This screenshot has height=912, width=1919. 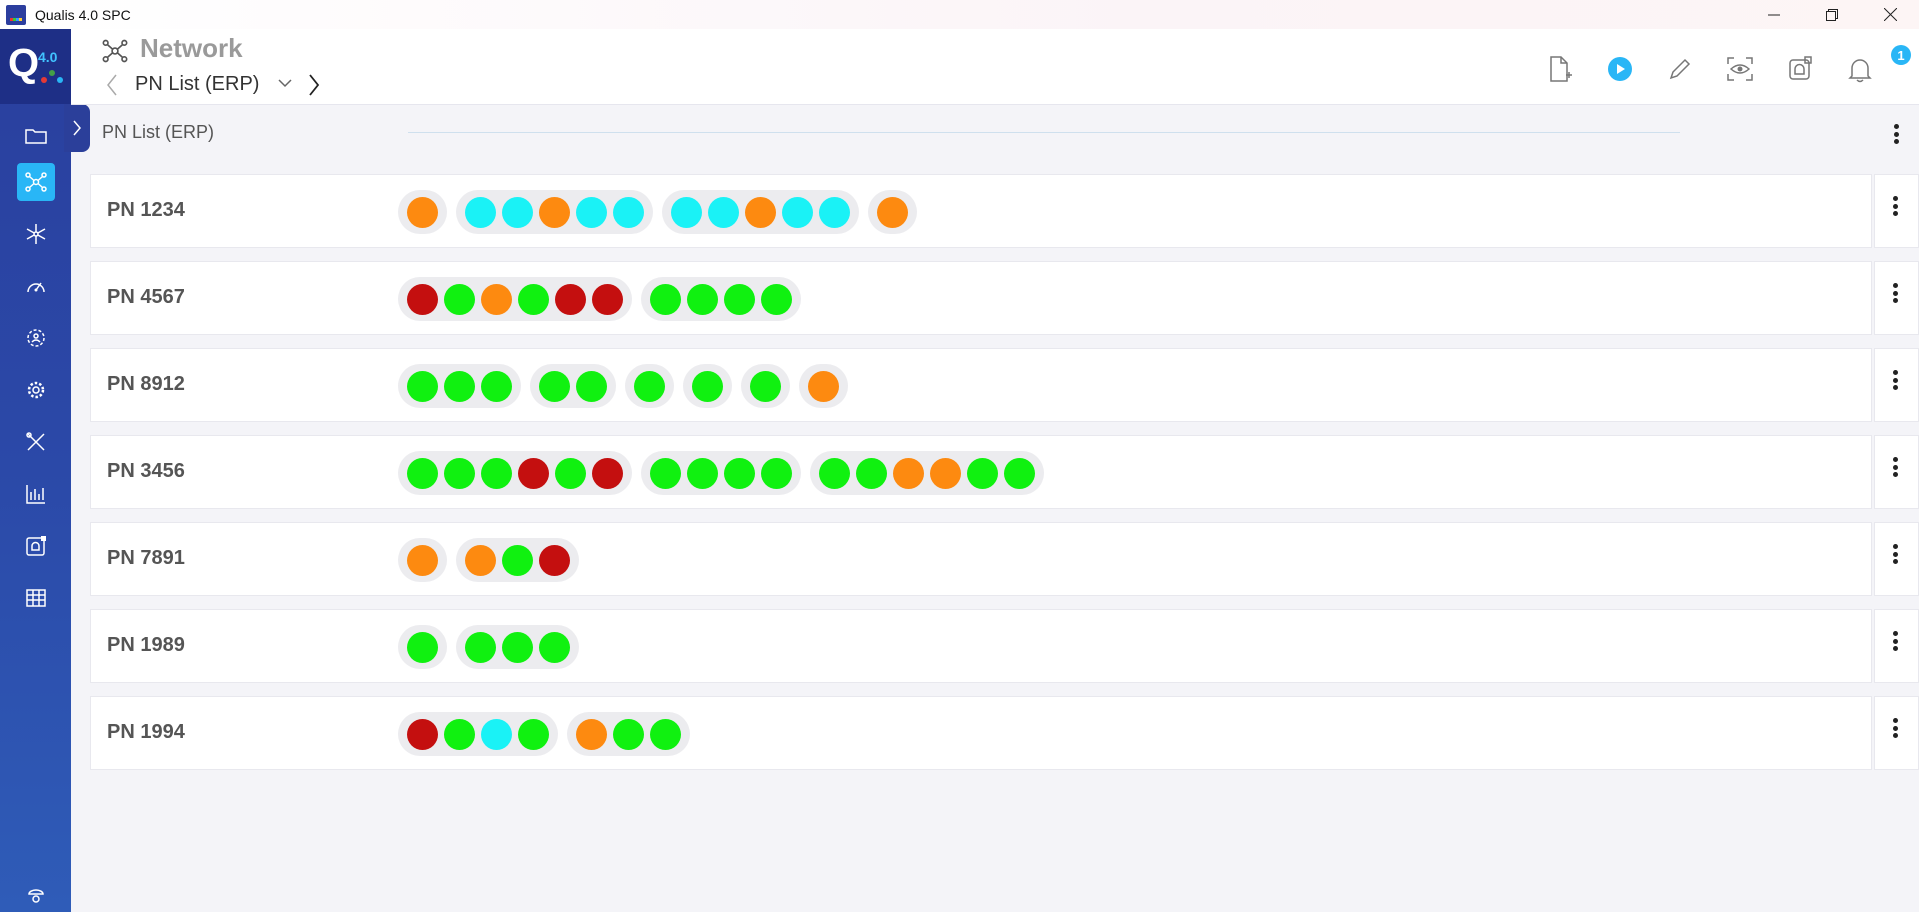 I want to click on sidebar-item-gauge, so click(x=36, y=286).